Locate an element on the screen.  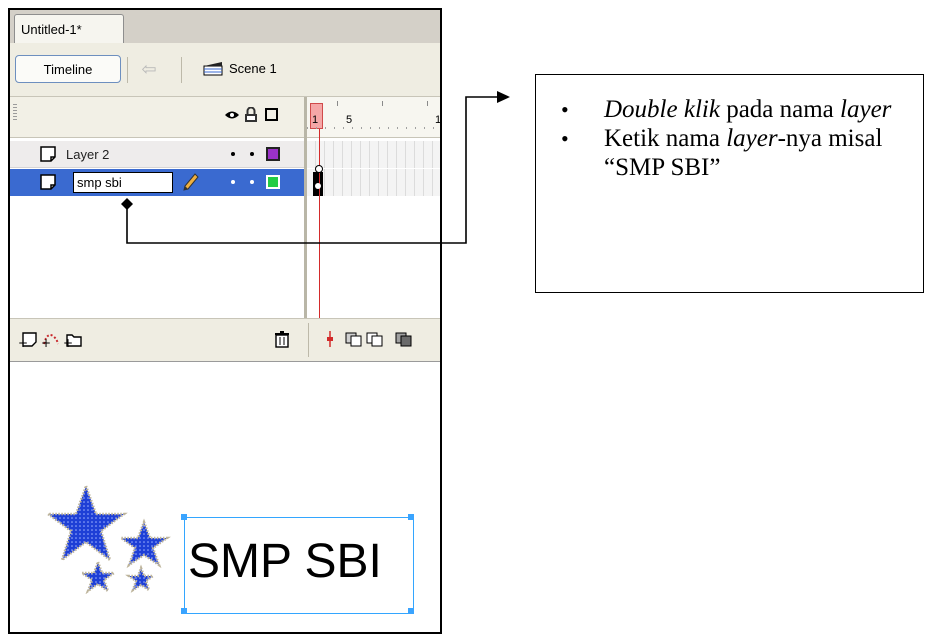
instruction-item: • Ketik nama layer-nya misal “SMP SBI” is located at coordinates (729, 153).